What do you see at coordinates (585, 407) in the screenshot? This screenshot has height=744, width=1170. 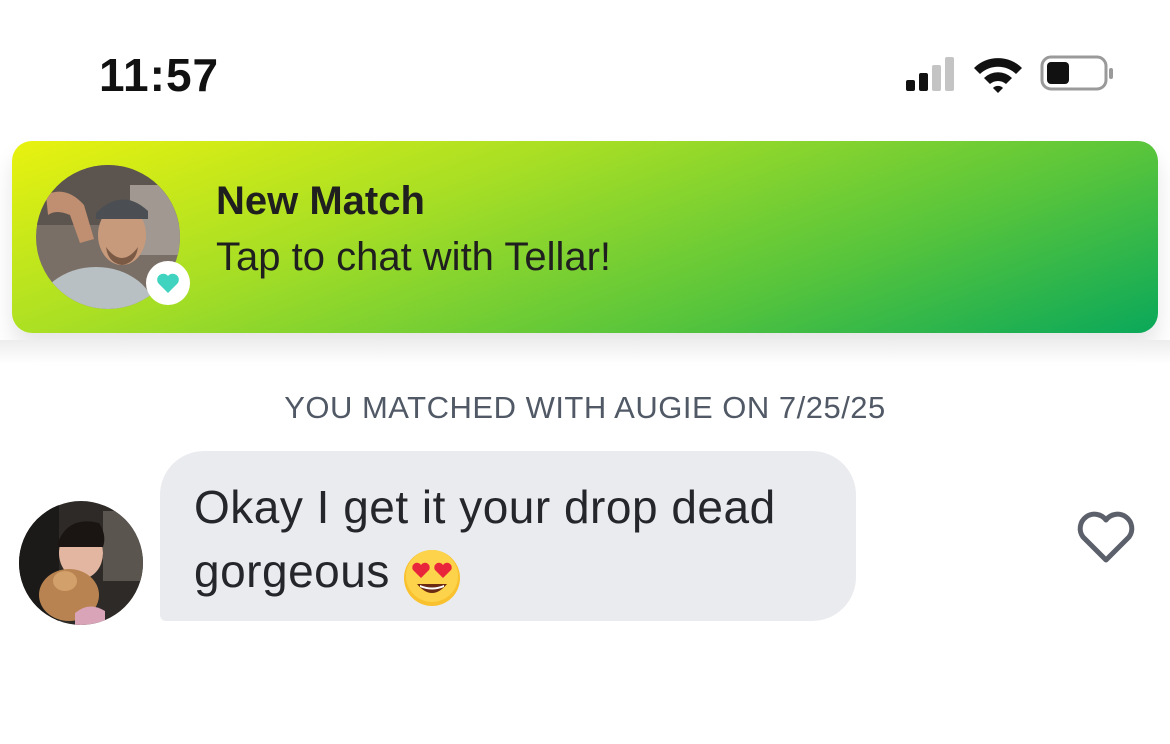 I see `match-date-label: YOU MATCHED WITH AUGIE ON 7/25/25` at bounding box center [585, 407].